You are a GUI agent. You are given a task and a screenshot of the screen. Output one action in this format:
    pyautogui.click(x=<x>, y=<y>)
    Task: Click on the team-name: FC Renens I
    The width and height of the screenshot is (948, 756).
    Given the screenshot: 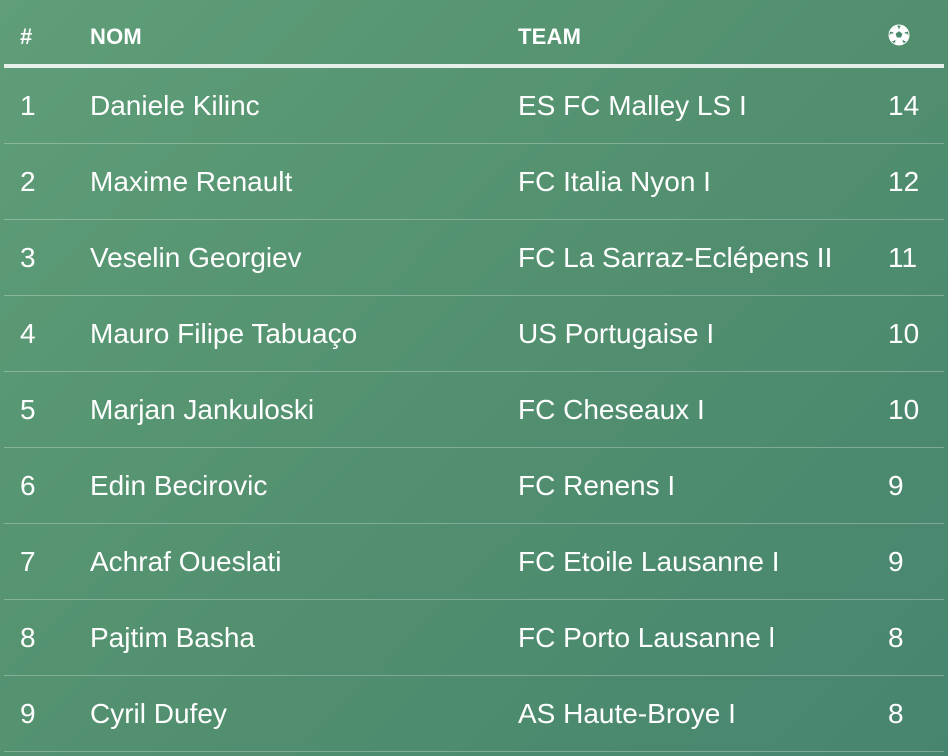 What is the action you would take?
    pyautogui.click(x=596, y=486)
    